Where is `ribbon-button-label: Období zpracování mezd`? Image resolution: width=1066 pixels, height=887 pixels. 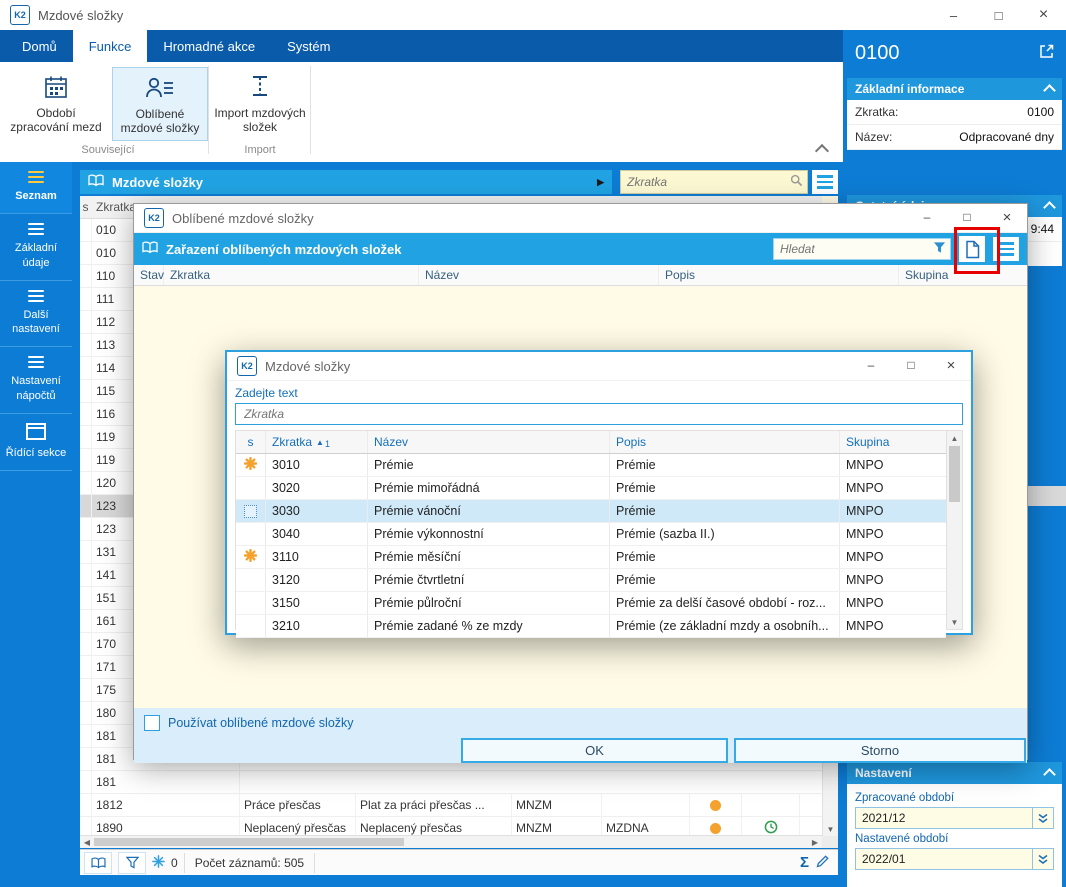 ribbon-button-label: Období zpracování mezd is located at coordinates (56, 120).